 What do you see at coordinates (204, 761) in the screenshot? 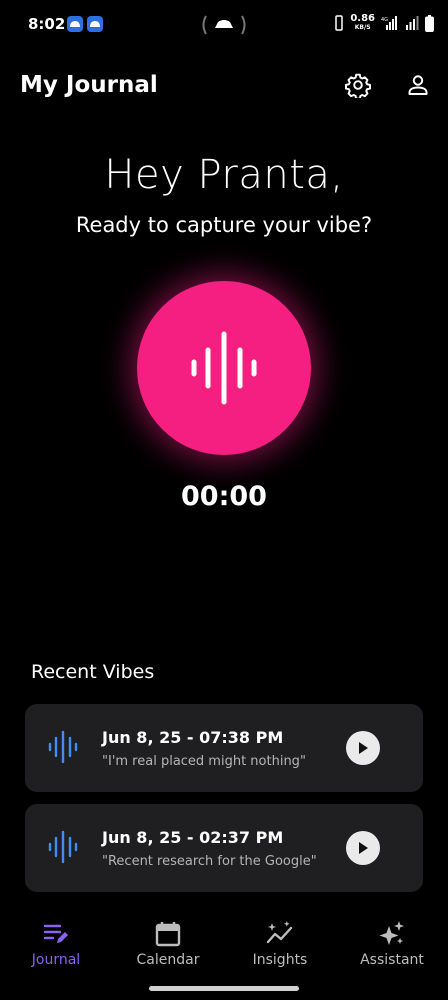
I see `entry-snippet: "I'm real placed might nothing"` at bounding box center [204, 761].